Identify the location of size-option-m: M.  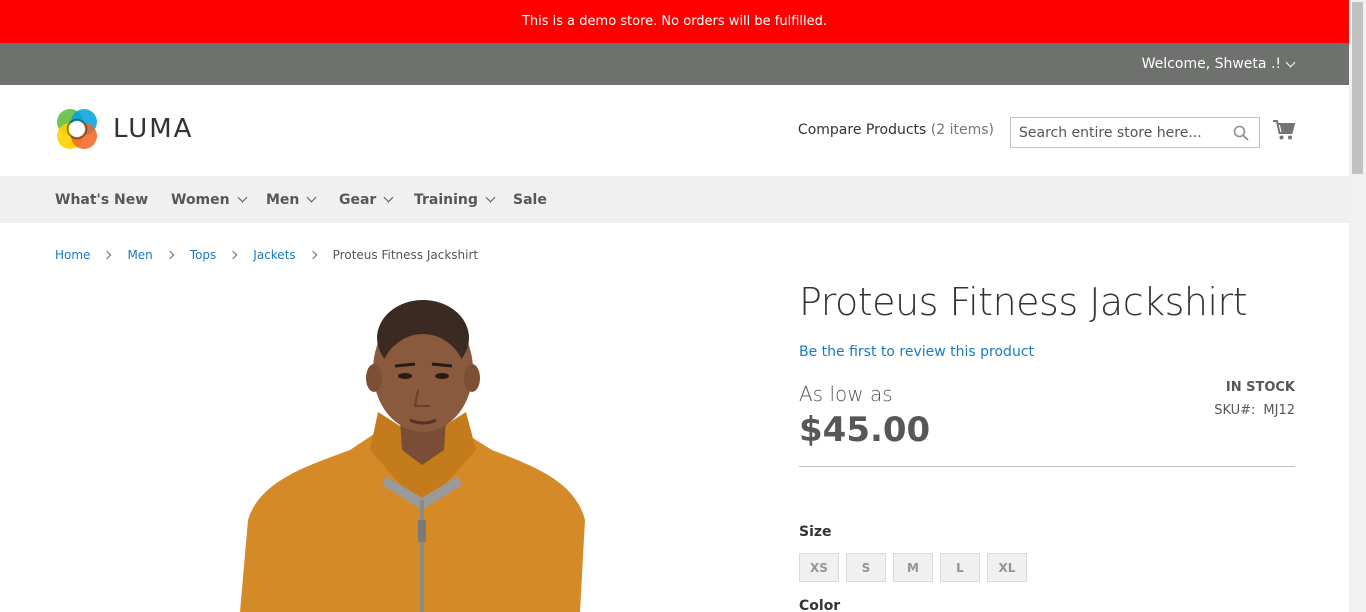
(913, 567).